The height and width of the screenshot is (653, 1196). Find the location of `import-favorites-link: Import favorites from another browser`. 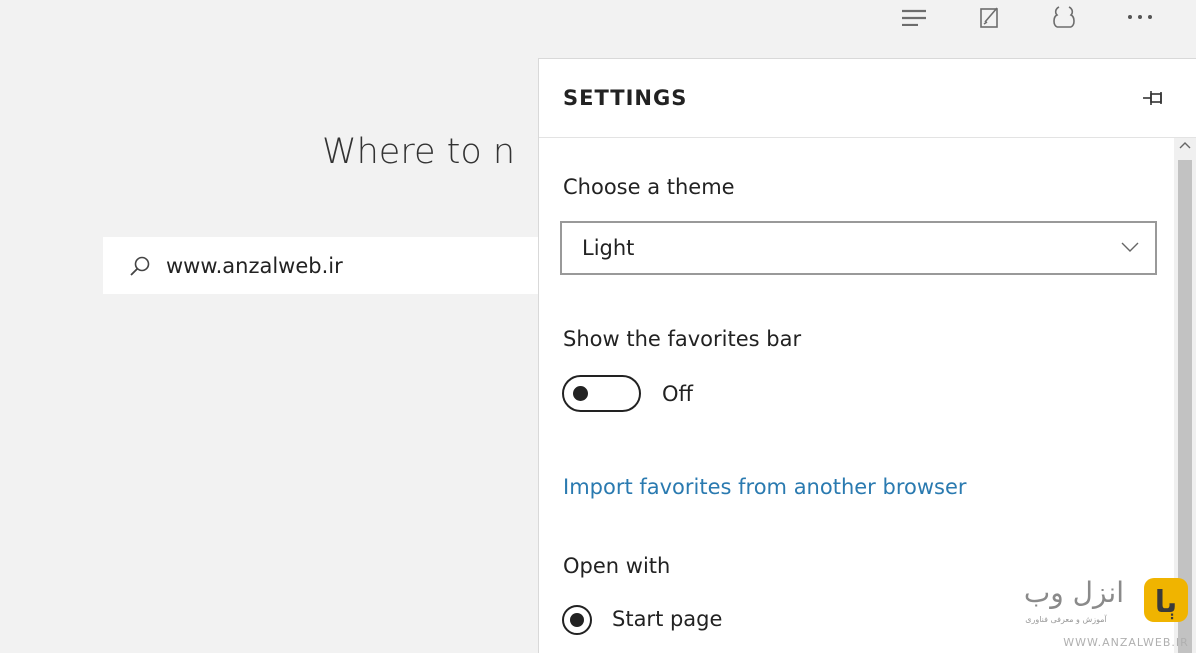

import-favorites-link: Import favorites from another browser is located at coordinates (765, 487).